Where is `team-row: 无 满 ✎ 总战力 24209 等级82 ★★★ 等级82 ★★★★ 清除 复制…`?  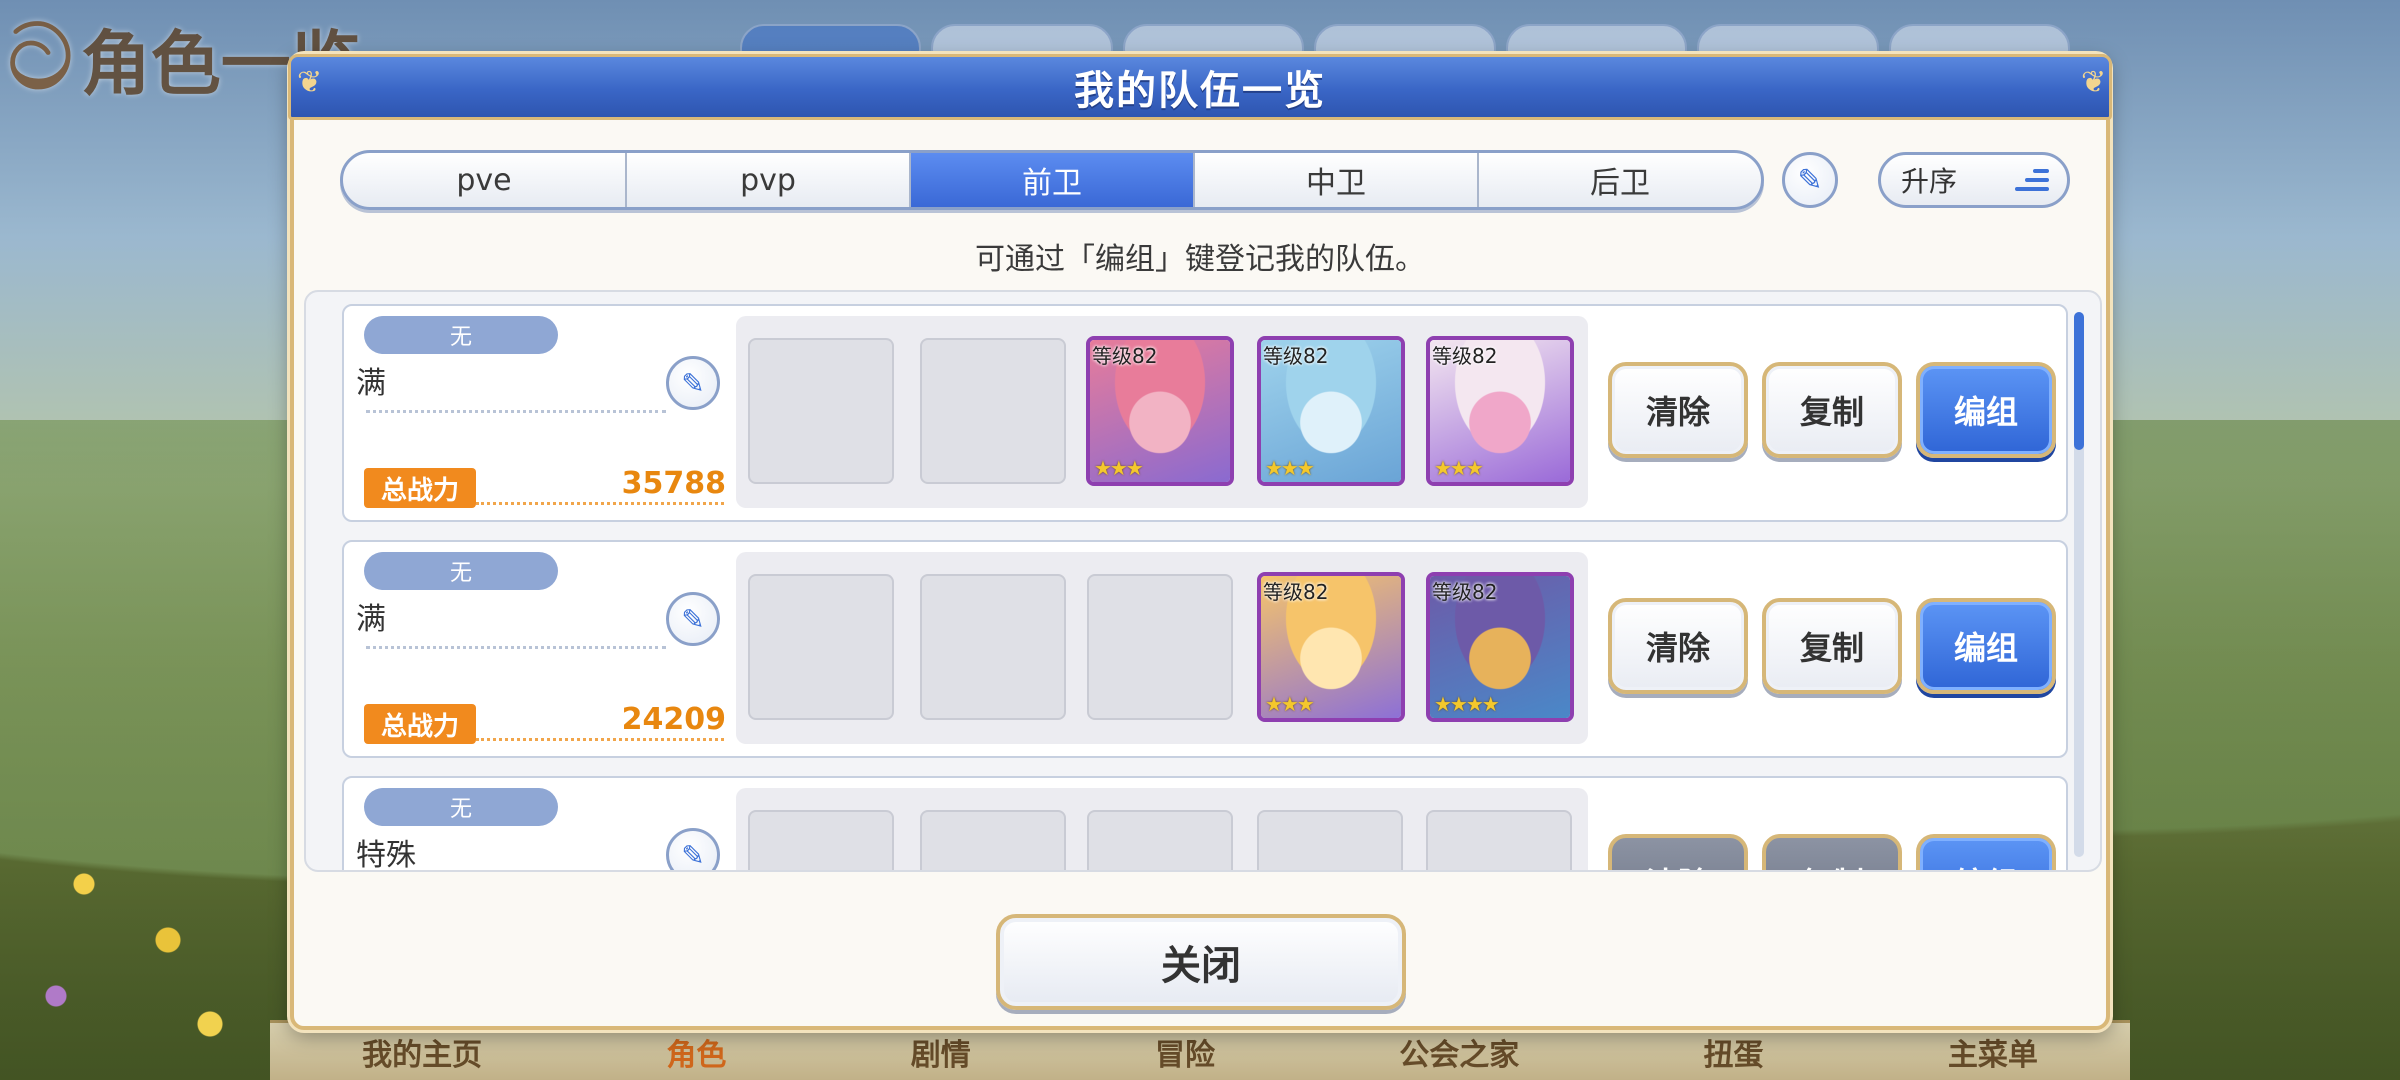
team-row: 无 满 ✎ 总战力 24209 等级82 ★★★ 等级82 ★★★★ 清除 复制… is located at coordinates (1205, 649).